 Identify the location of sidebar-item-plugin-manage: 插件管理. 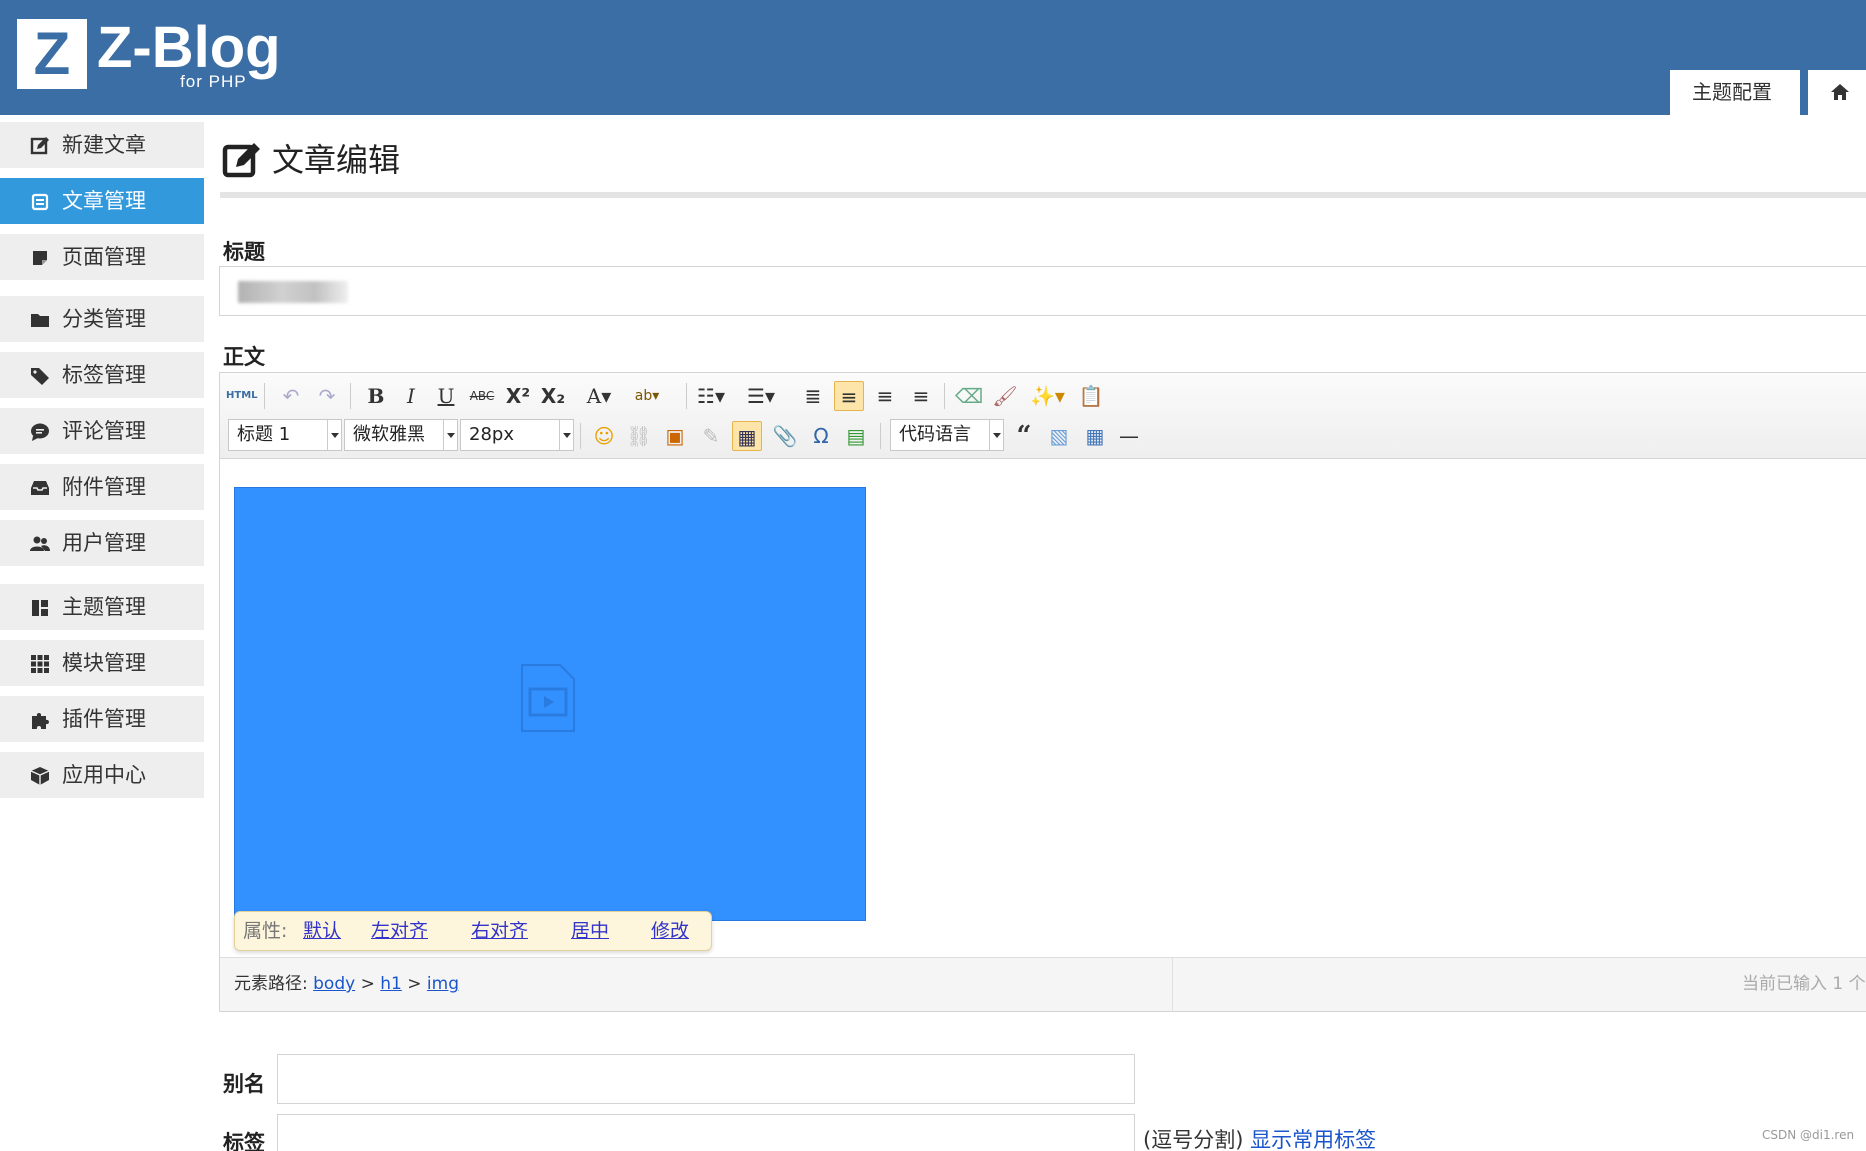
(102, 719).